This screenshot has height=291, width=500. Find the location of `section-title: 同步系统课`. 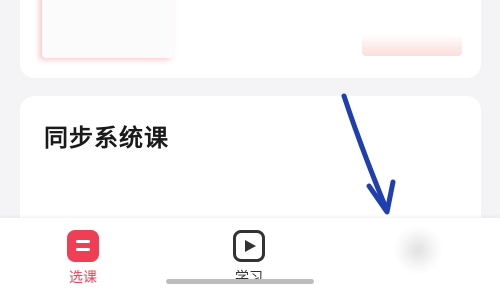

section-title: 同步系统课 is located at coordinates (106, 138).